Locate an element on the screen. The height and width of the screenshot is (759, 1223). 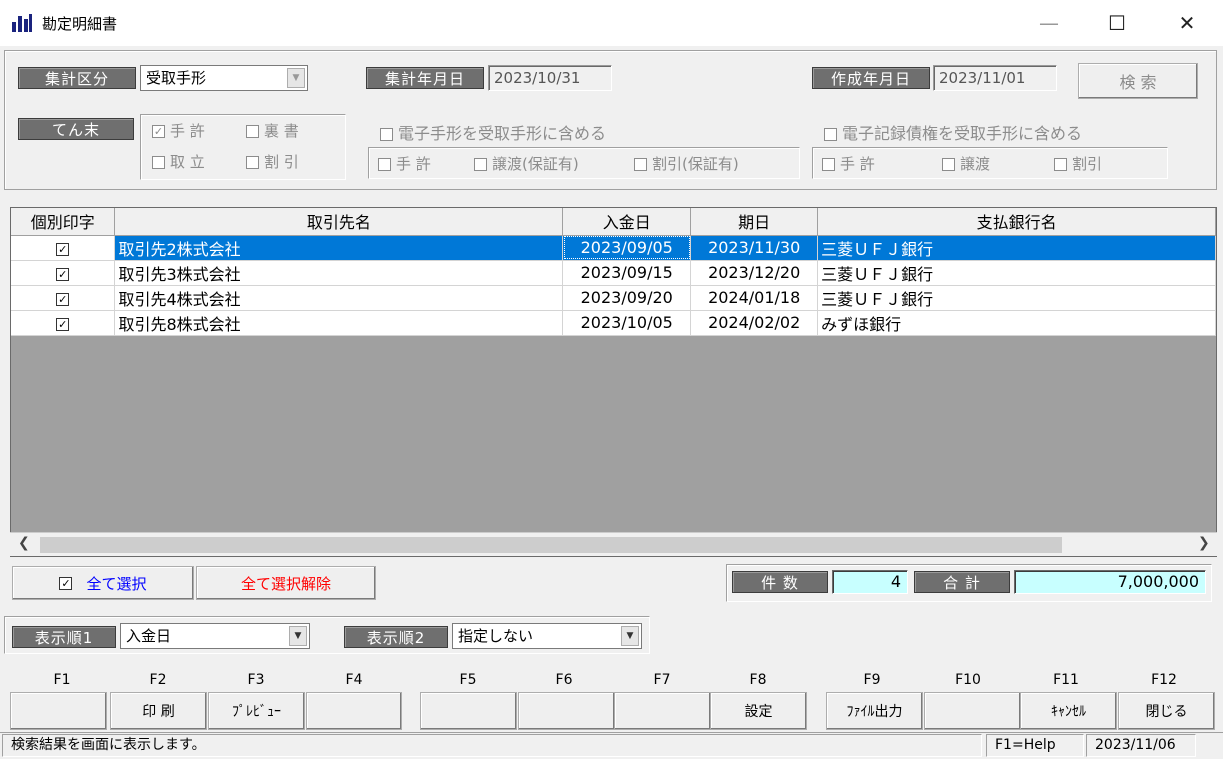
fkey-button-f5 is located at coordinates (468, 711).